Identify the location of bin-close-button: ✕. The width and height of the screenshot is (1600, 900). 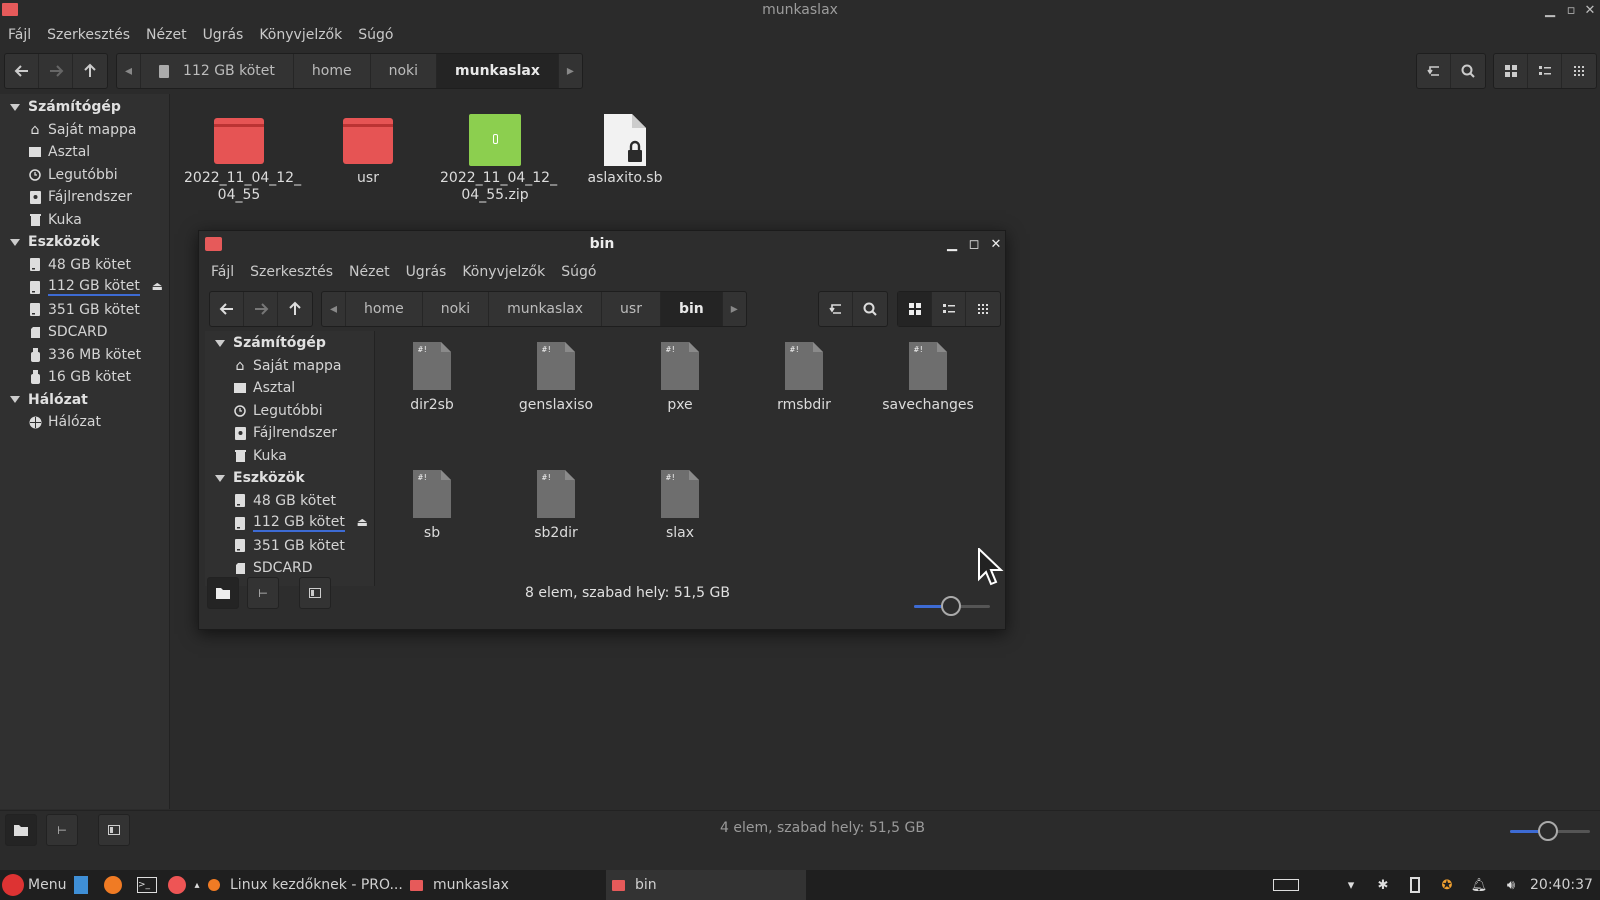
(996, 245).